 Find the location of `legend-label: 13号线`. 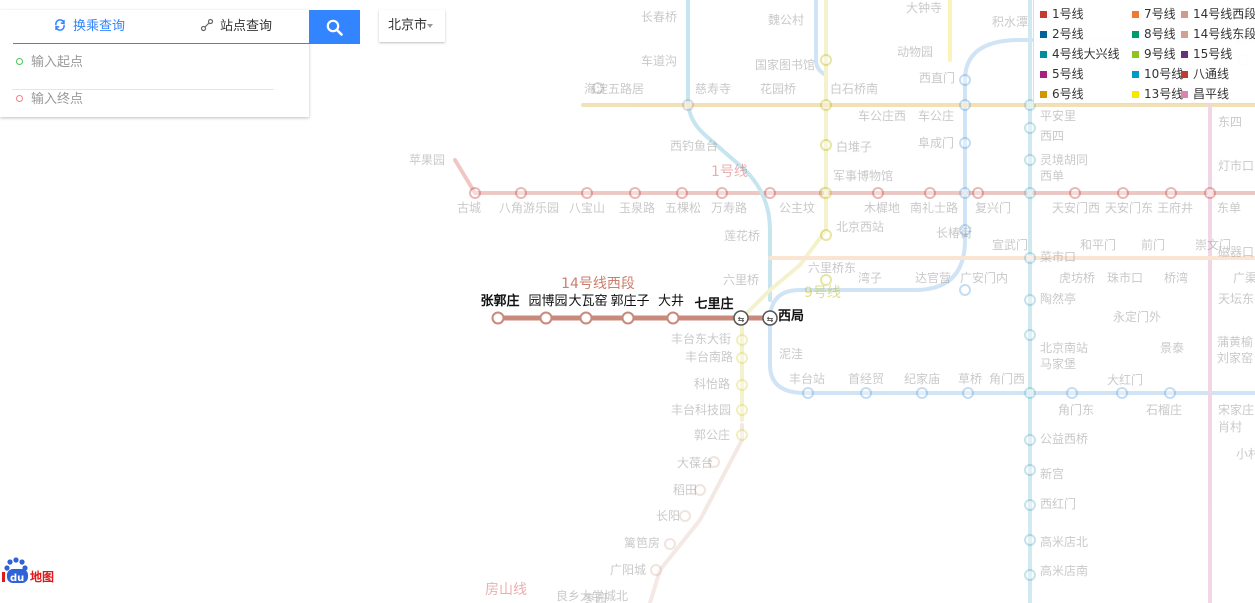

legend-label: 13号线 is located at coordinates (1164, 94).